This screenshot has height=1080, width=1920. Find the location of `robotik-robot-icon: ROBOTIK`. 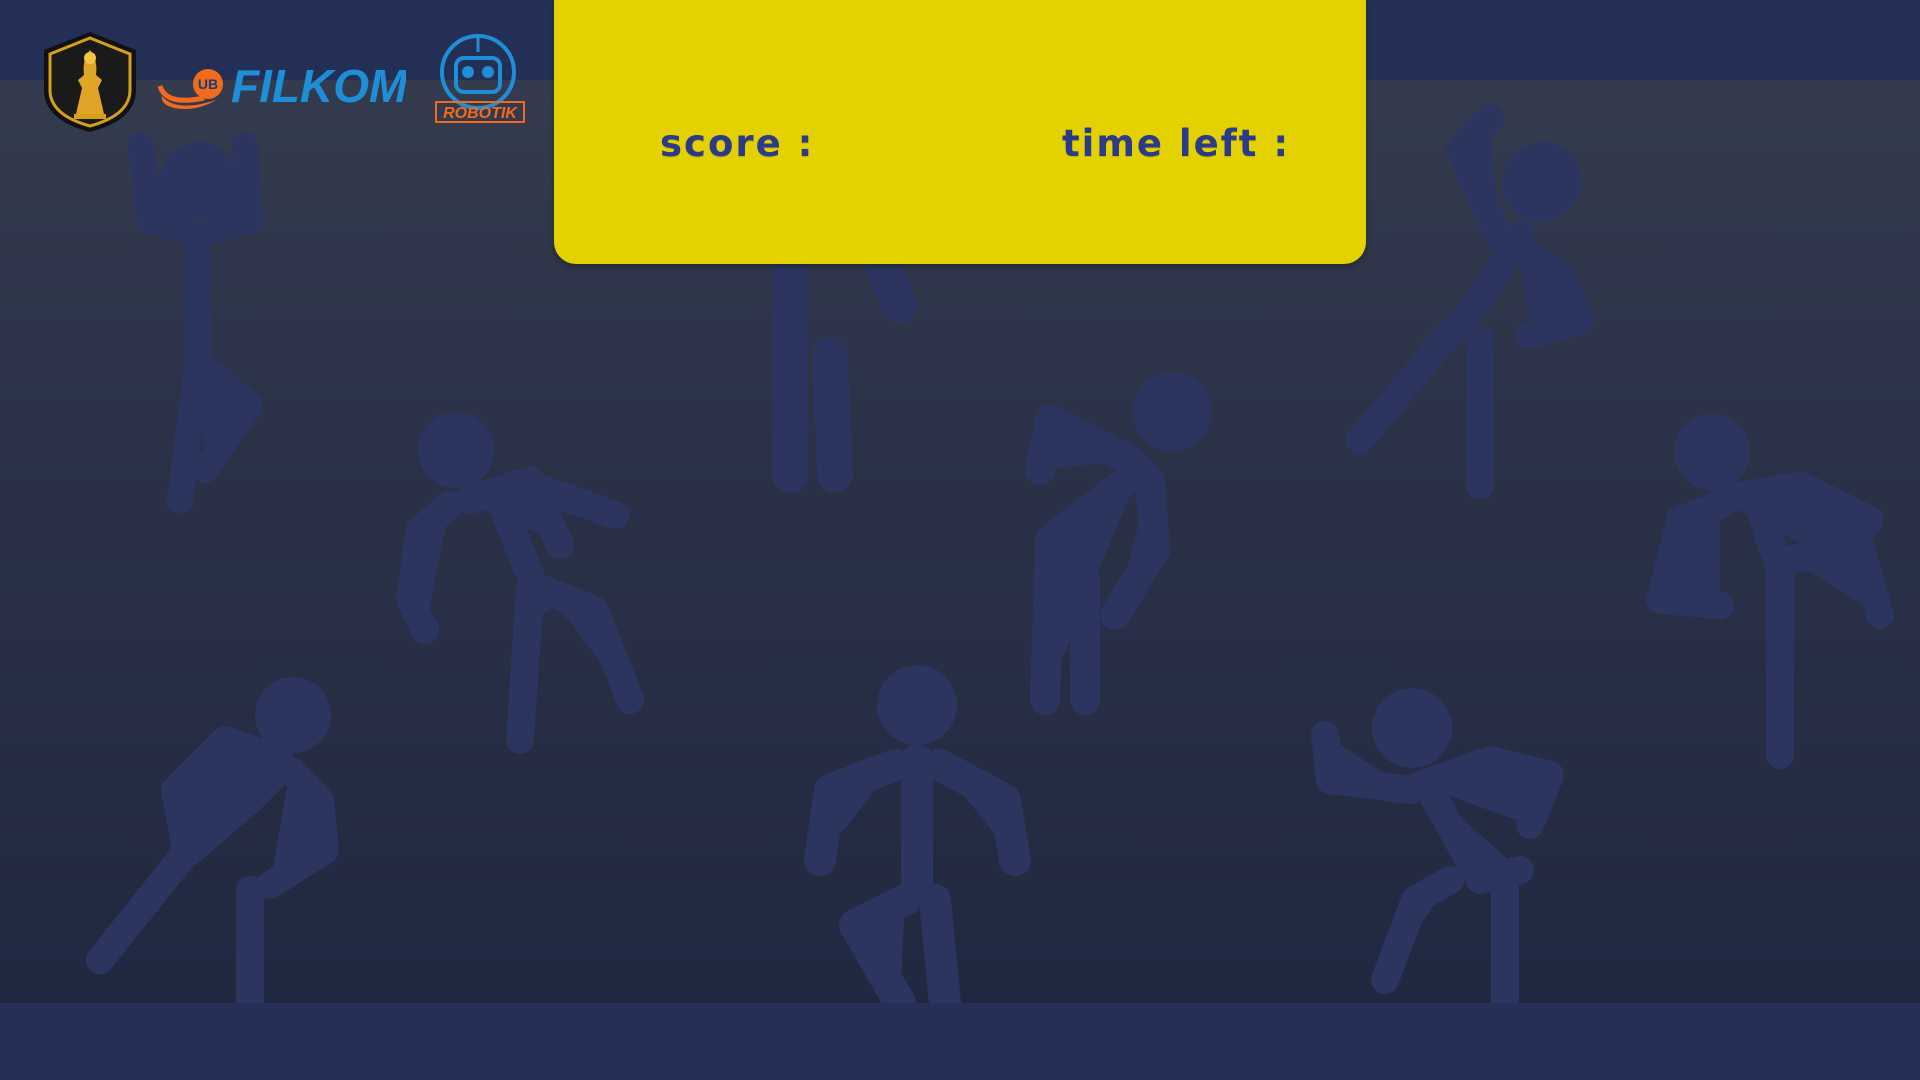

robotik-robot-icon: ROBOTIK is located at coordinates (480, 78).